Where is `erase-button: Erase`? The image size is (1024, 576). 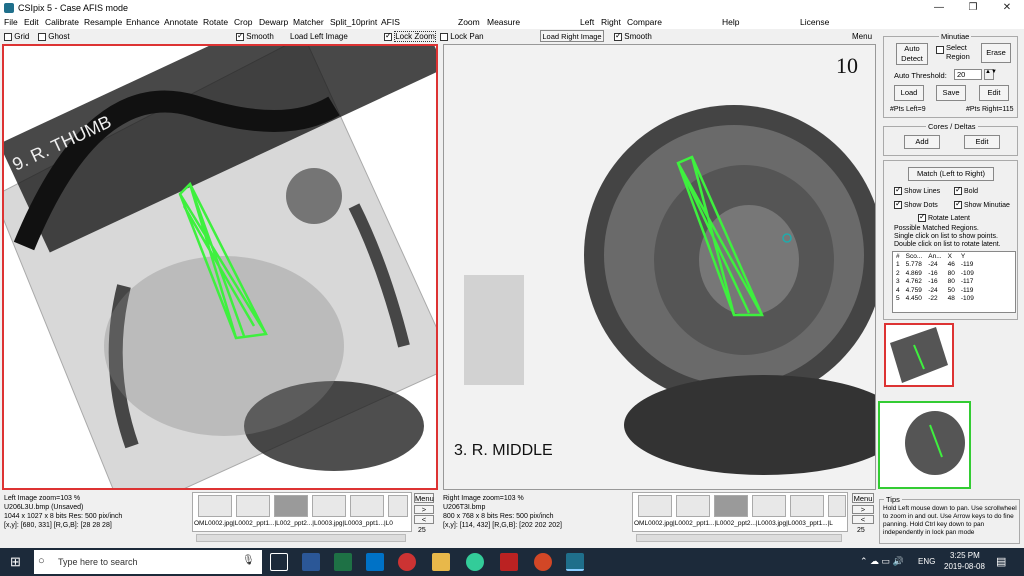 erase-button: Erase is located at coordinates (996, 53).